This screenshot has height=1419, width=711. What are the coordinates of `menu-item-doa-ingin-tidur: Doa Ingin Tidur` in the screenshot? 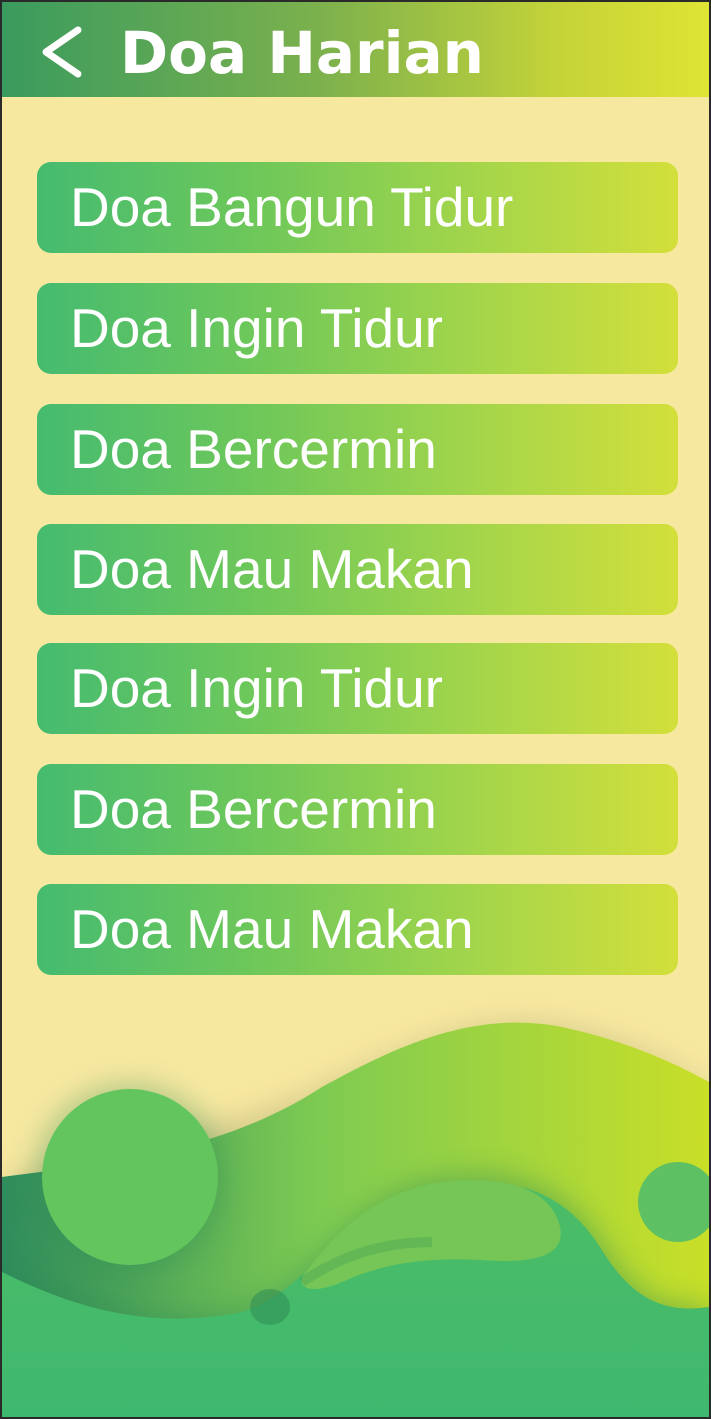 It's located at (357, 328).